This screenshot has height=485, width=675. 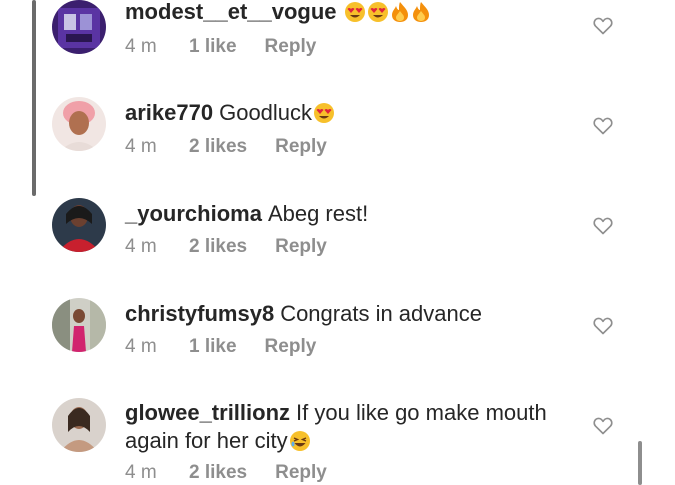 I want to click on comment-text: christyfumsy8 Congrats in advance, so click(x=350, y=314).